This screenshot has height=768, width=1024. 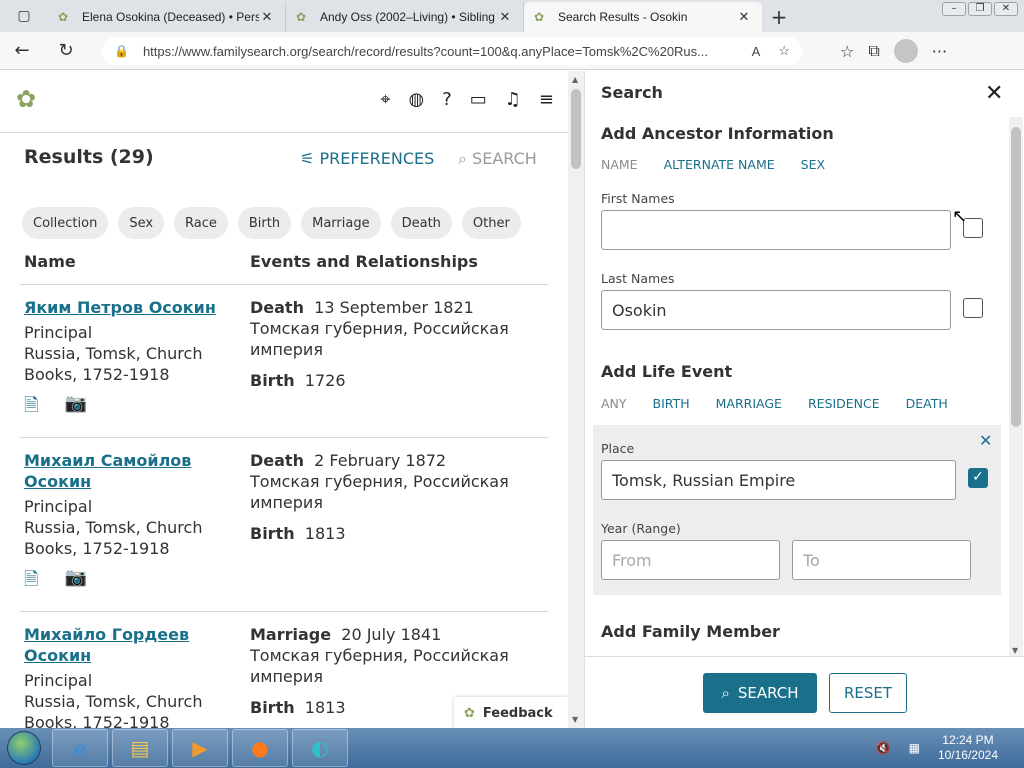 What do you see at coordinates (1016, 277) in the screenshot?
I see `panel-scroll-thumb` at bounding box center [1016, 277].